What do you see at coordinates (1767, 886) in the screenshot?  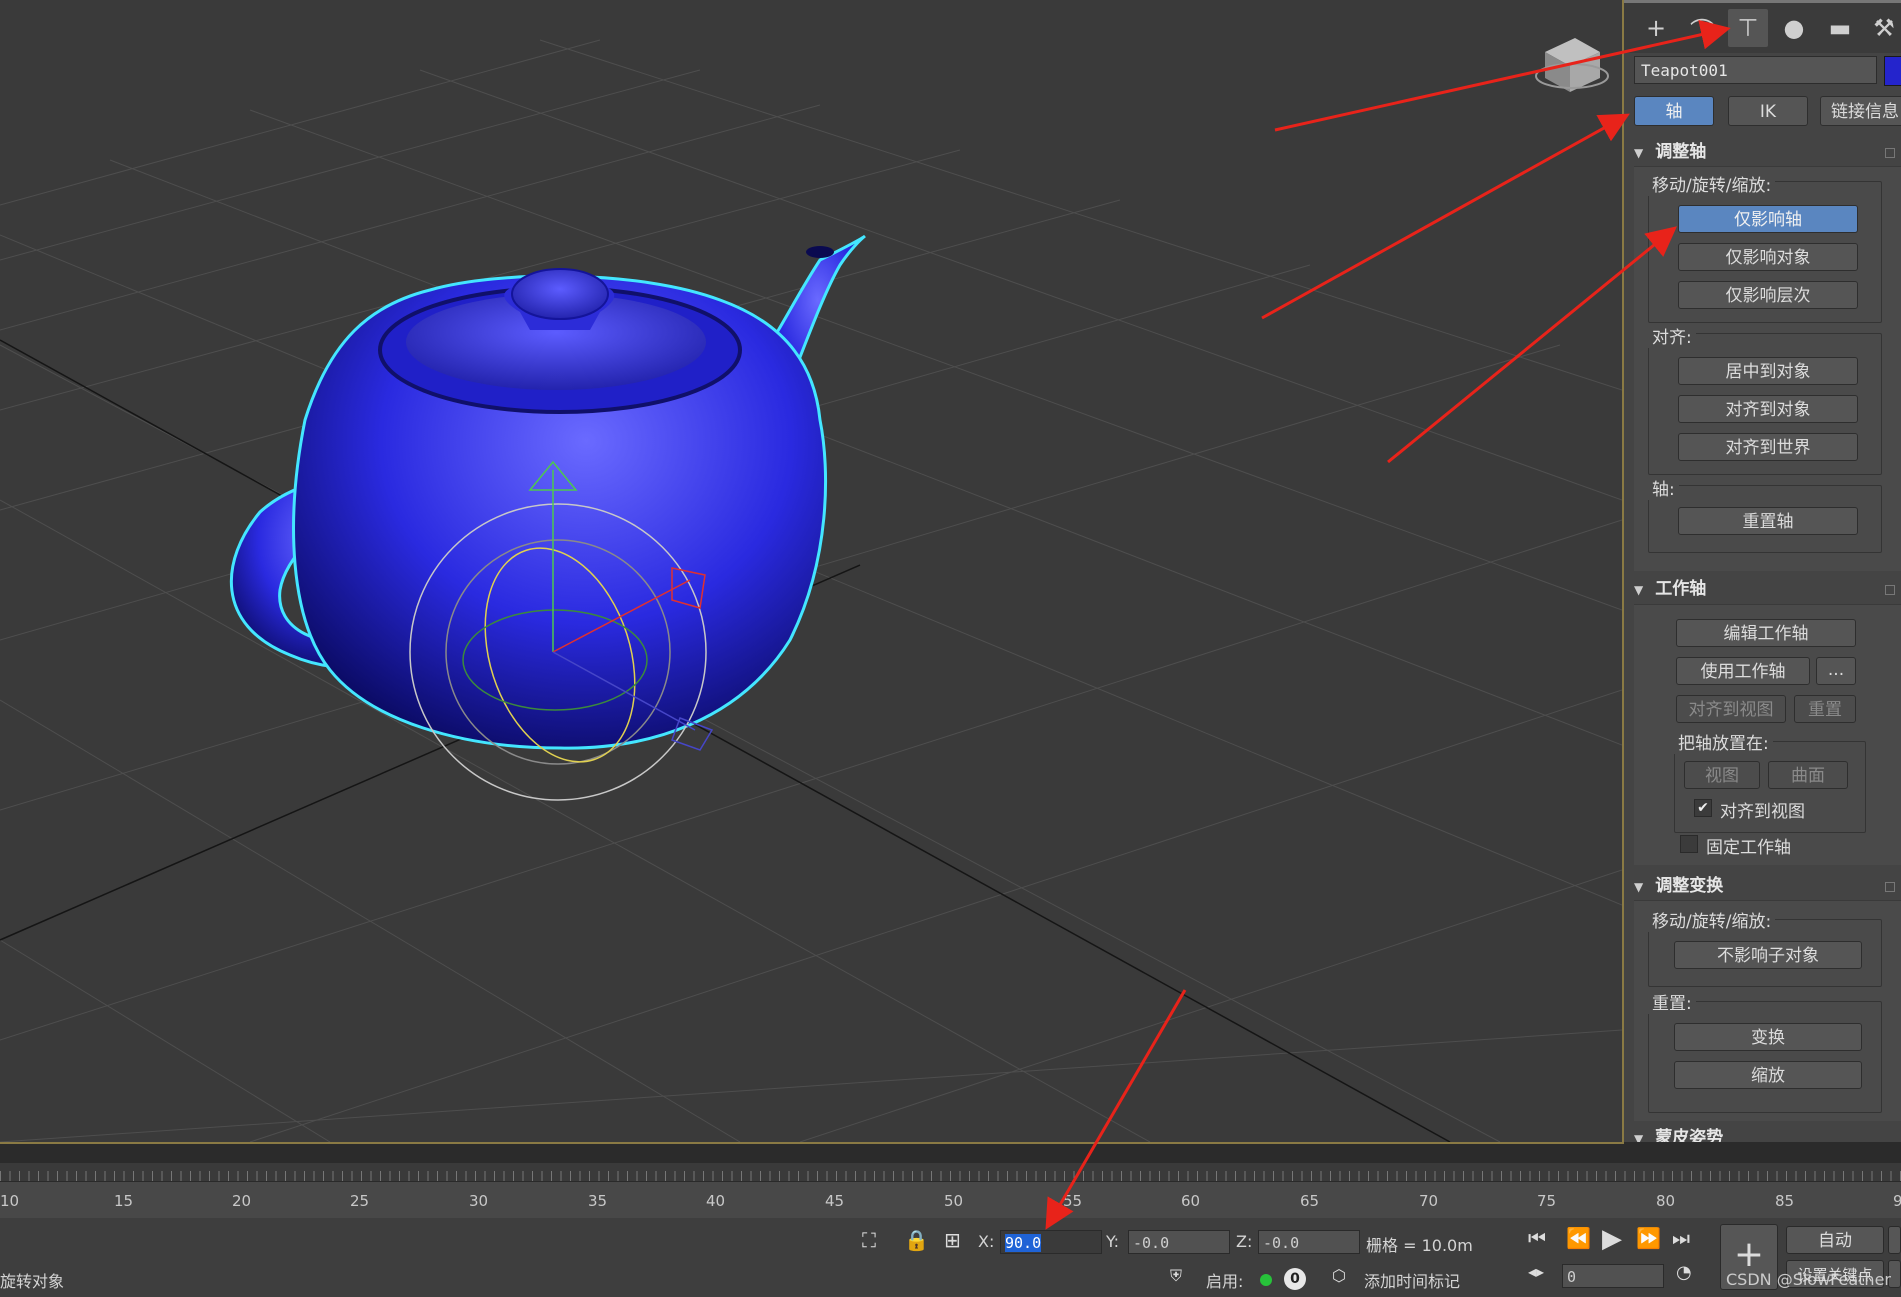 I see `adjust-transform-rollout-header: ▼ 调整变换` at bounding box center [1767, 886].